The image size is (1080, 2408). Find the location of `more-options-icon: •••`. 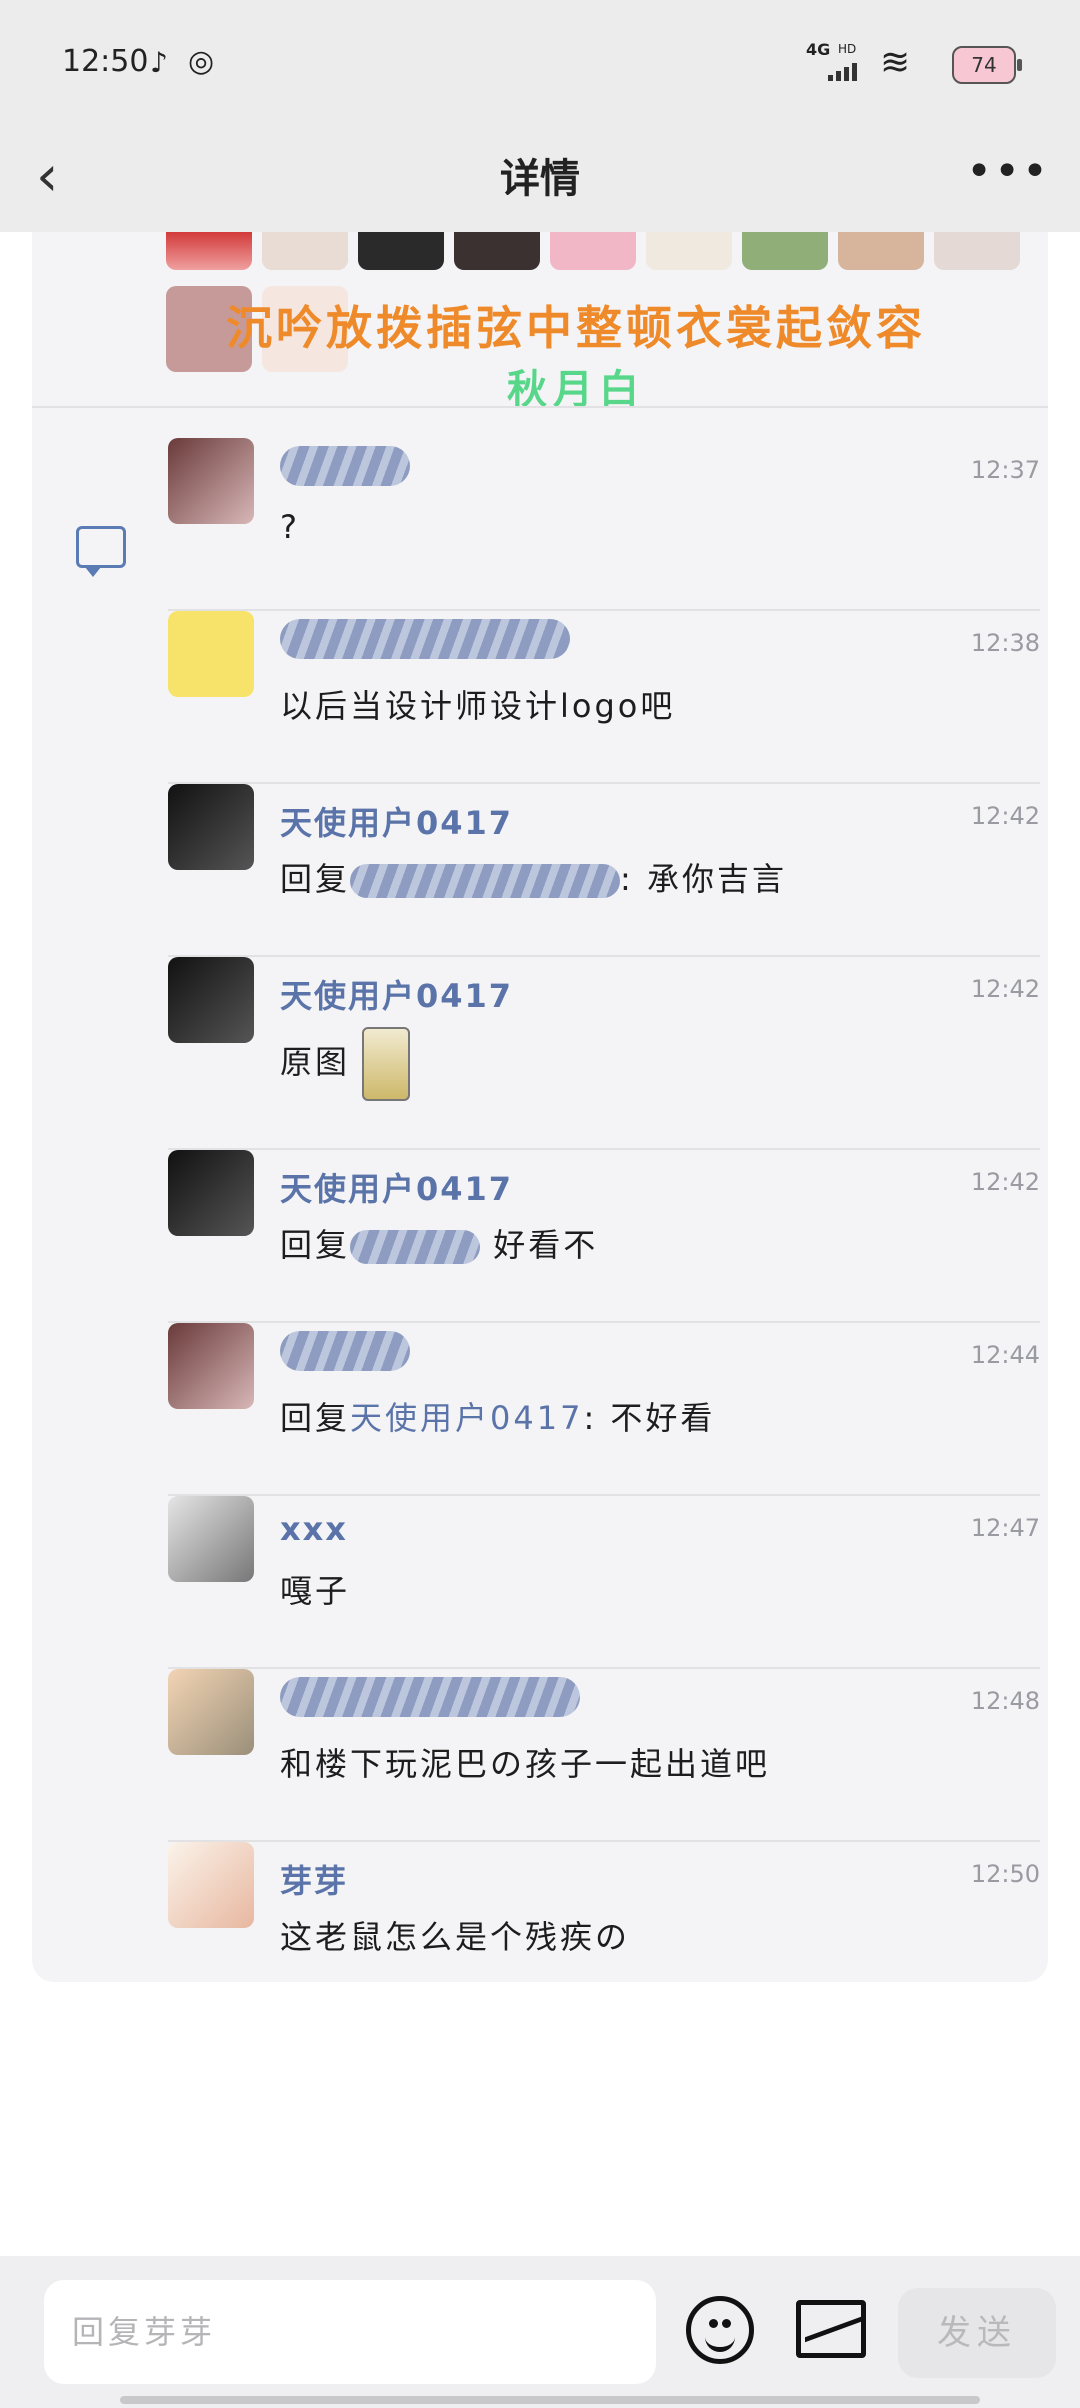

more-options-icon: ••• is located at coordinates (1008, 171).